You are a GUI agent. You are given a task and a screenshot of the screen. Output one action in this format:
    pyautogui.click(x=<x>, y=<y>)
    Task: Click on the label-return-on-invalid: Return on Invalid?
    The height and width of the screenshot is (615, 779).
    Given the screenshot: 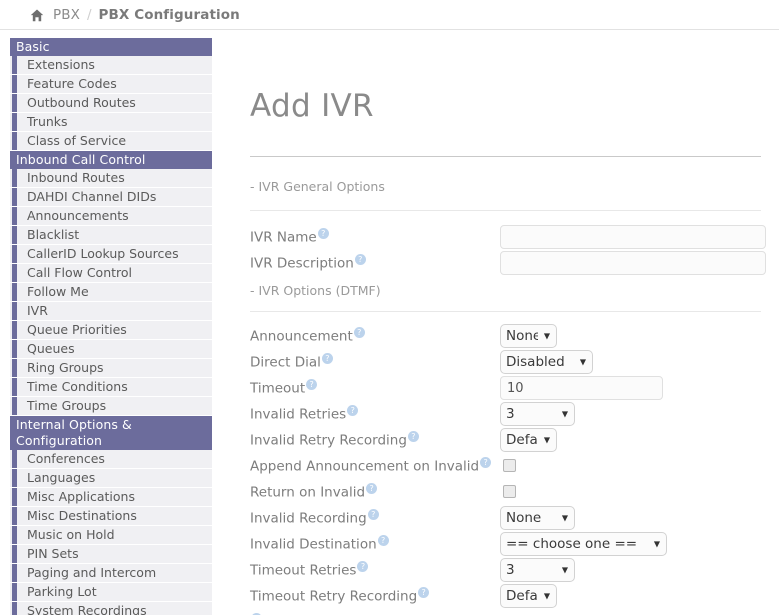 What is the action you would take?
    pyautogui.click(x=375, y=491)
    